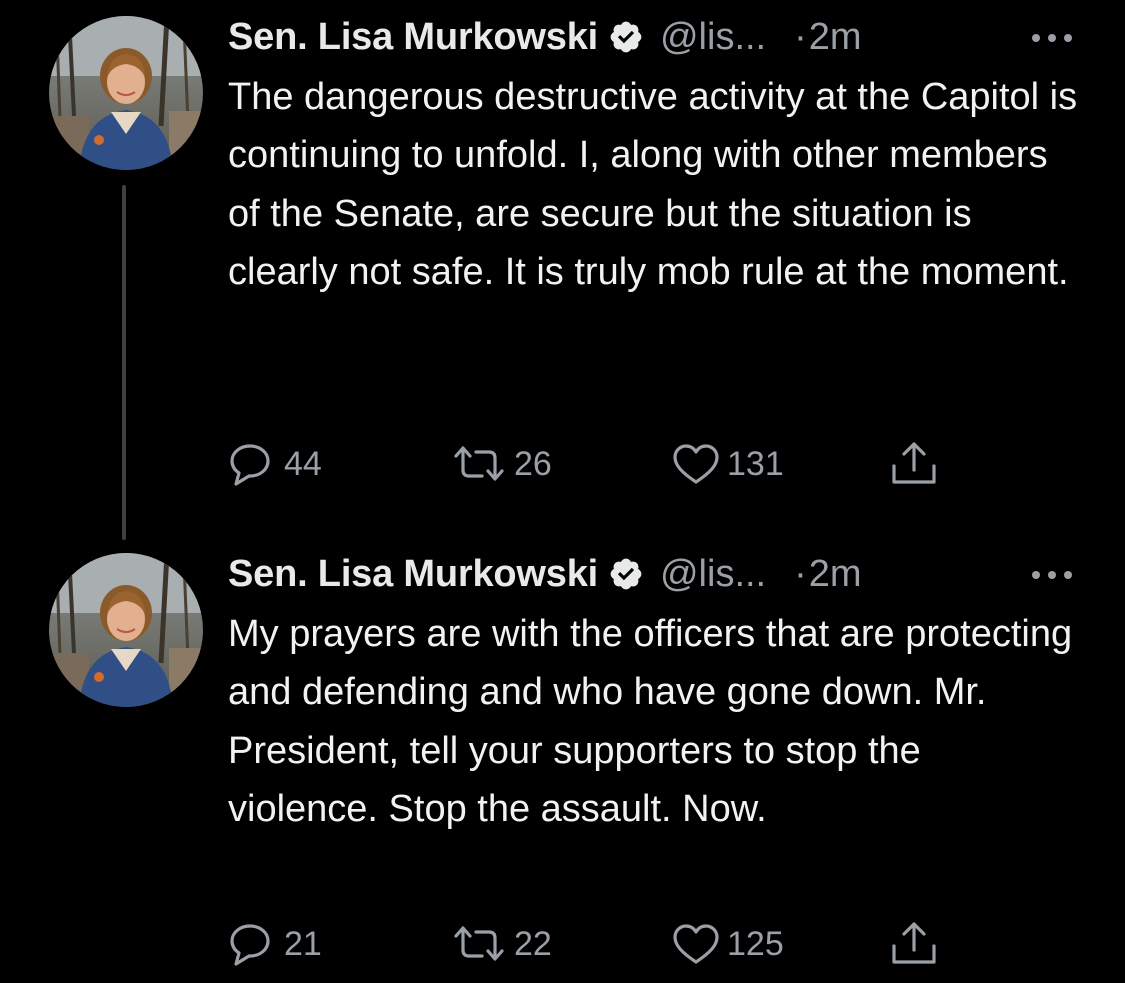  I want to click on tweet-actions: 21 22 125, so click(598, 944).